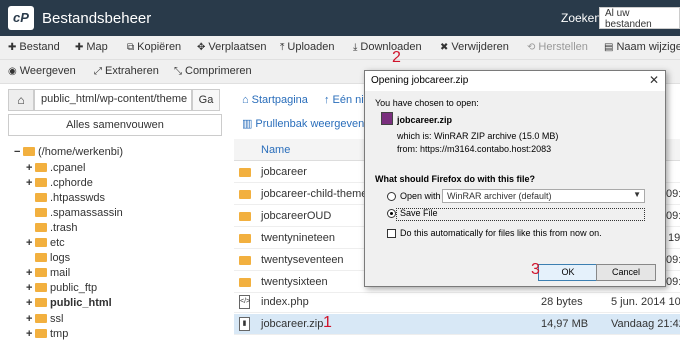 Image resolution: width=680 pixels, height=347 pixels. What do you see at coordinates (535, 269) in the screenshot?
I see `annotation-3: 3` at bounding box center [535, 269].